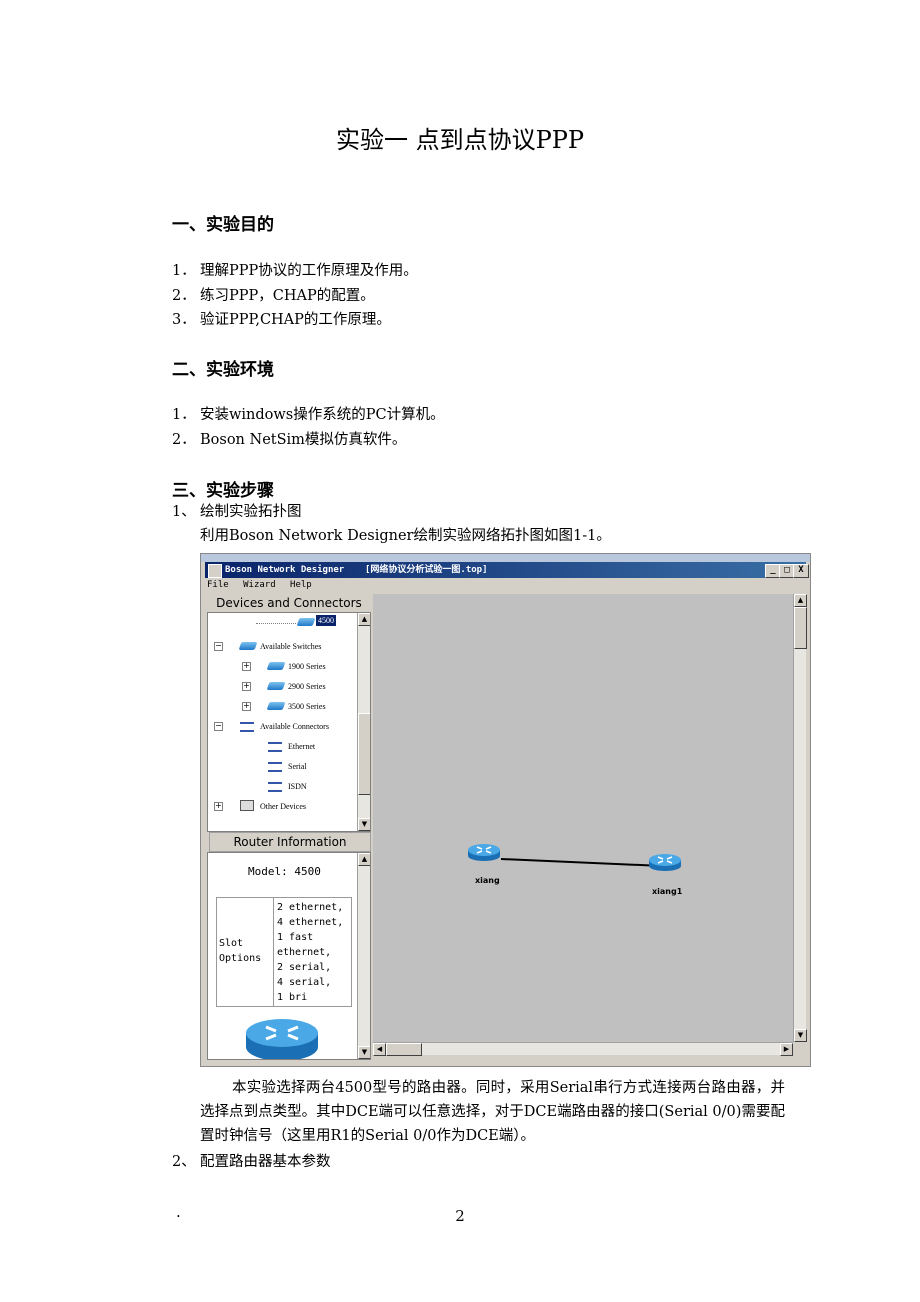 This screenshot has width=920, height=1302. I want to click on menu-wizard: Wizard, so click(259, 585).